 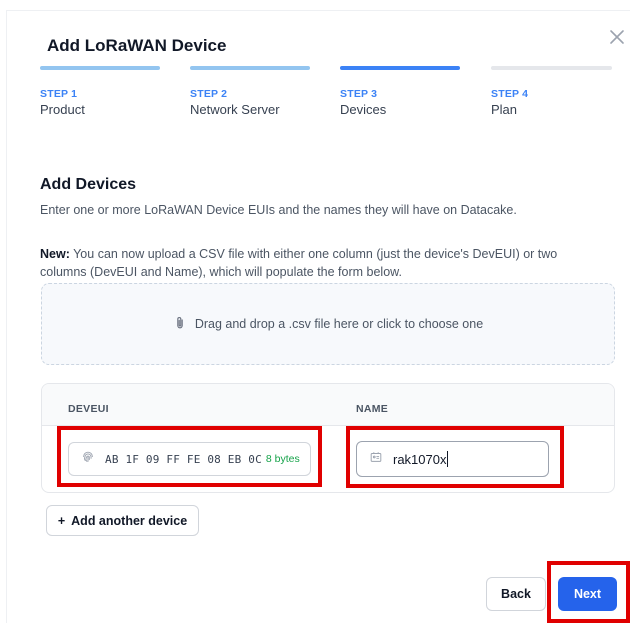 What do you see at coordinates (420, 459) in the screenshot?
I see `device-name-value: rak1070x` at bounding box center [420, 459].